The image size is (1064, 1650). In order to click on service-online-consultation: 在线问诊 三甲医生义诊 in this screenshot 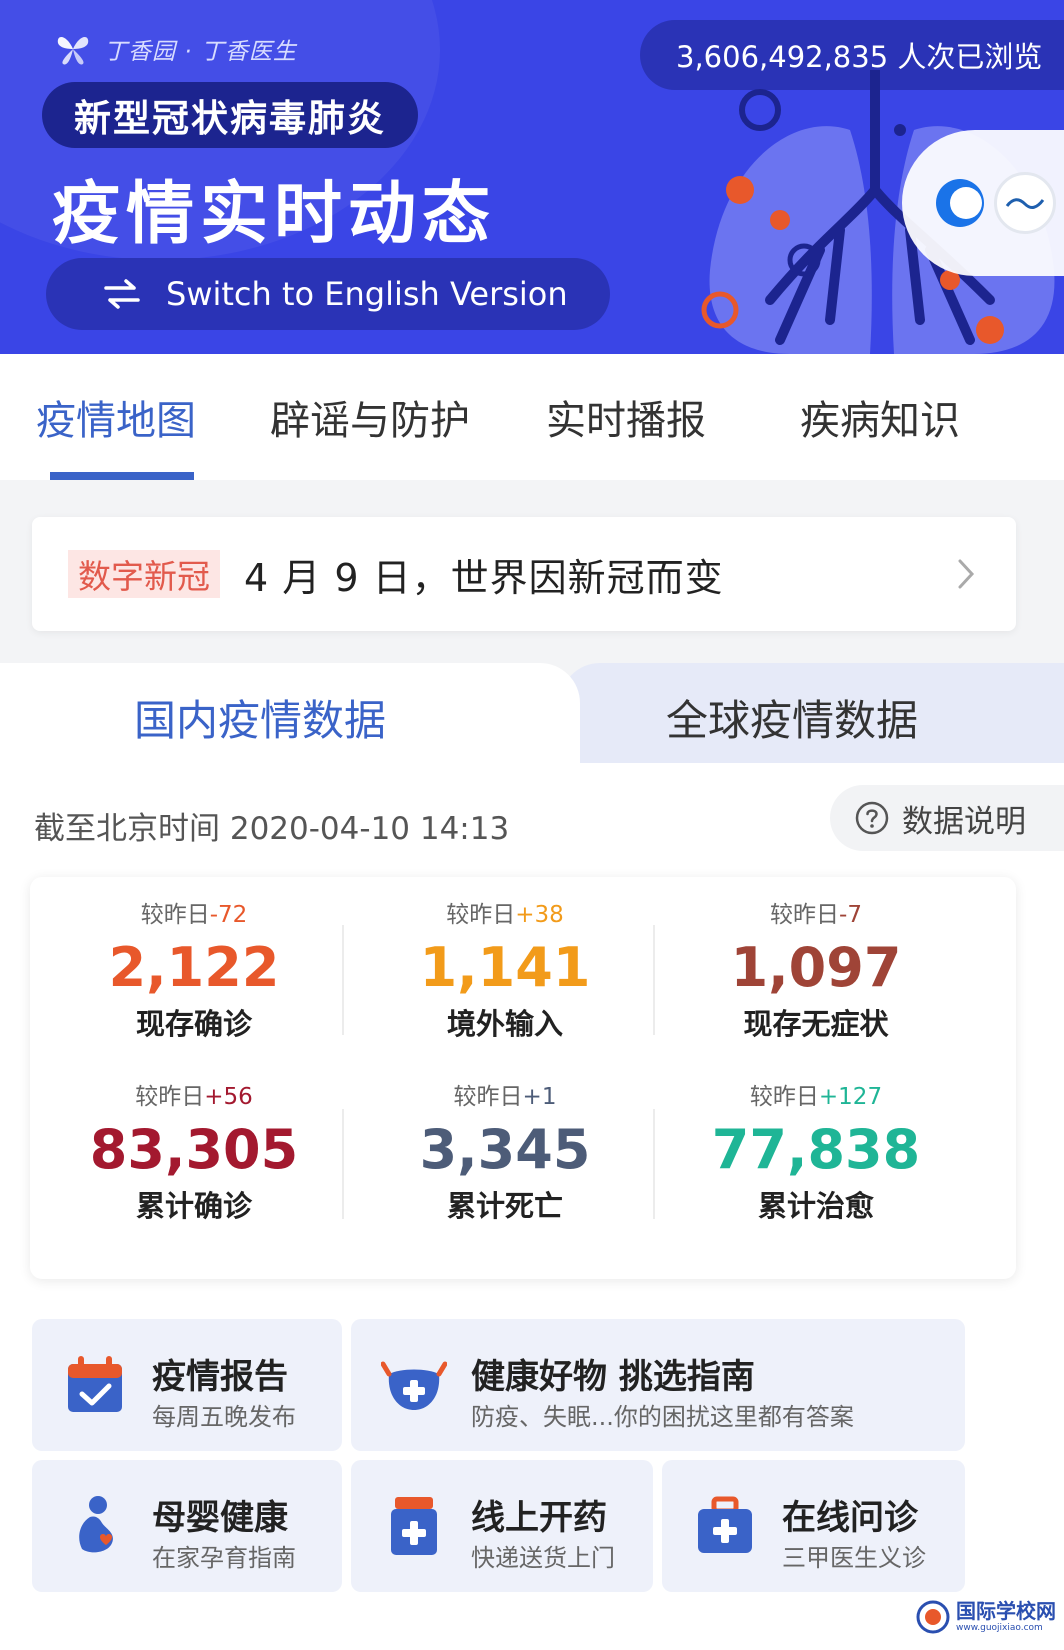, I will do `click(813, 1526)`.